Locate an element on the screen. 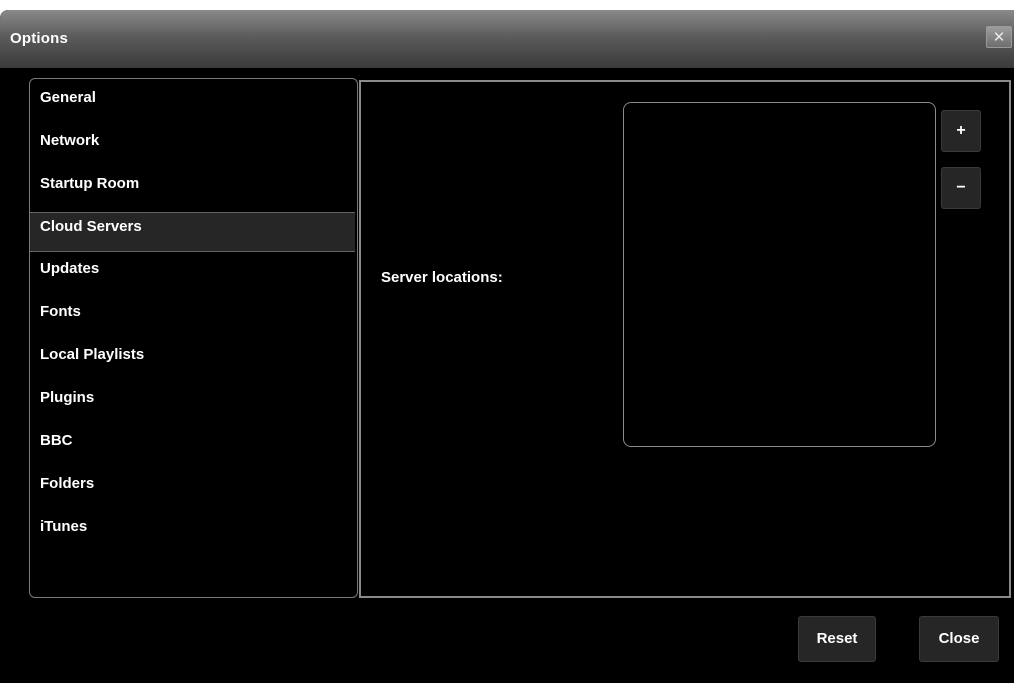 The height and width of the screenshot is (683, 1014). sidebar-item-fonts: Fonts is located at coordinates (192, 323).